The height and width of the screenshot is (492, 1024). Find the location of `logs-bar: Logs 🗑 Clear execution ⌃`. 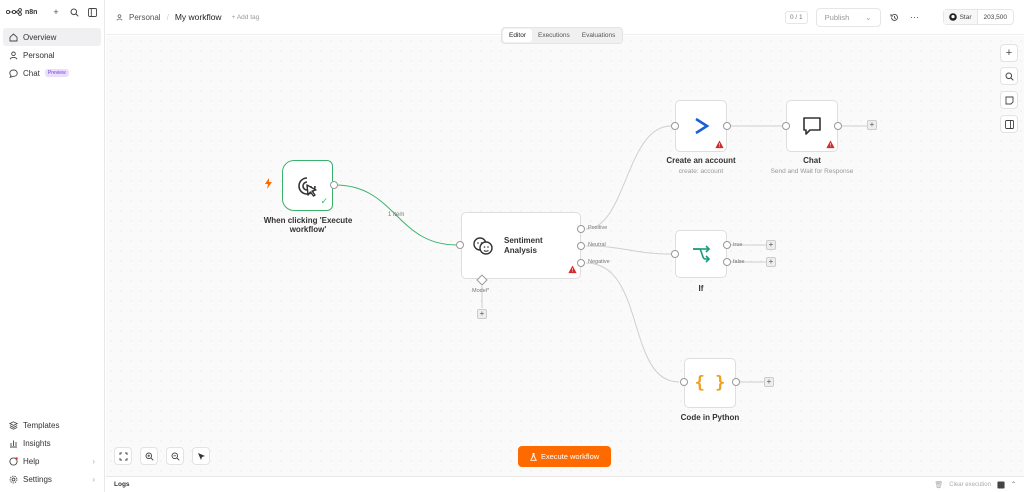

logs-bar: Logs 🗑 Clear execution ⌃ is located at coordinates (565, 484).